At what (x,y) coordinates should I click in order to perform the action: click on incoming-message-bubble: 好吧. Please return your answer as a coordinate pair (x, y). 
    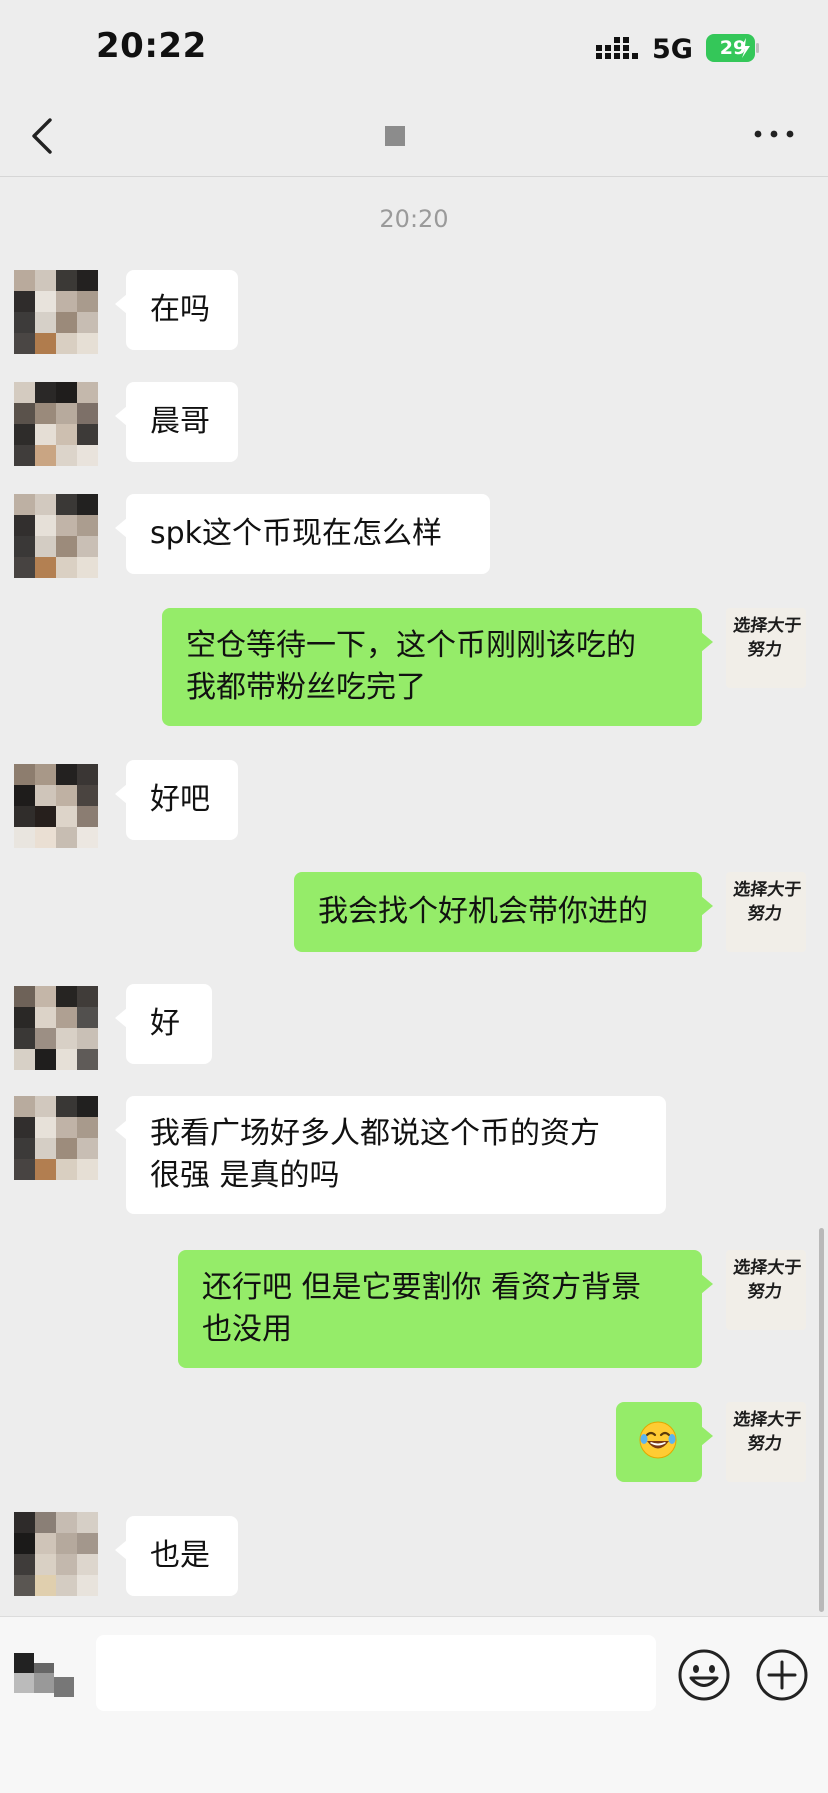
    Looking at the image, I should click on (176, 800).